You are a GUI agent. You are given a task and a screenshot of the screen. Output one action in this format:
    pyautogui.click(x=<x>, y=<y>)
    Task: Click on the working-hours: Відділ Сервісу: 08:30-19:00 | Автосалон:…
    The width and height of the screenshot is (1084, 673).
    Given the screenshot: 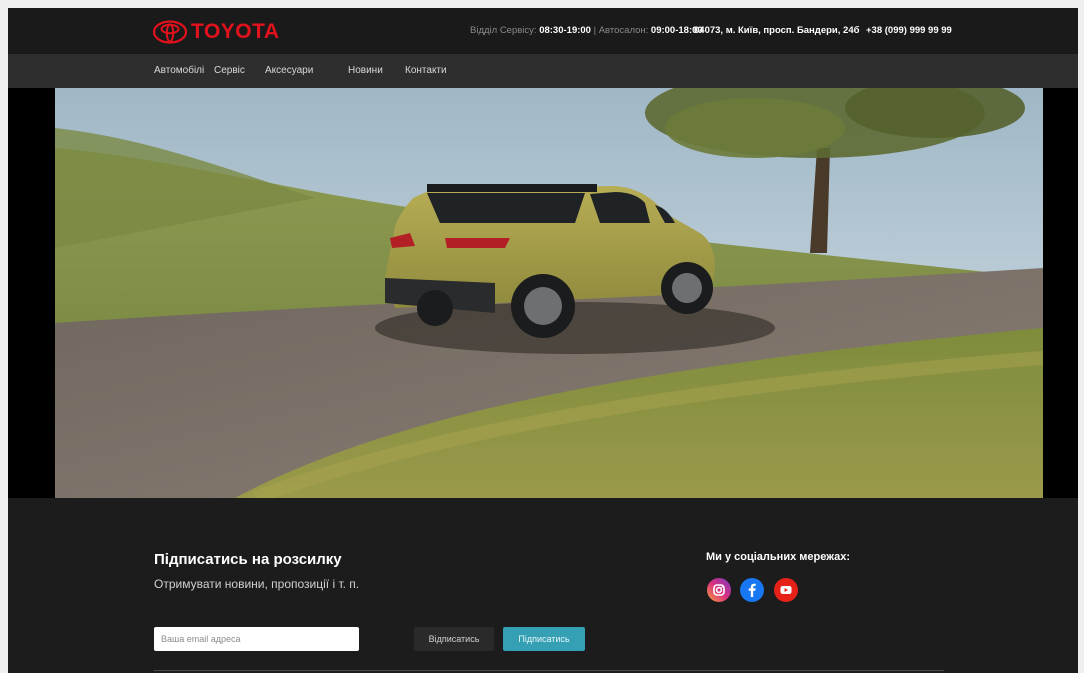 What is the action you would take?
    pyautogui.click(x=586, y=30)
    